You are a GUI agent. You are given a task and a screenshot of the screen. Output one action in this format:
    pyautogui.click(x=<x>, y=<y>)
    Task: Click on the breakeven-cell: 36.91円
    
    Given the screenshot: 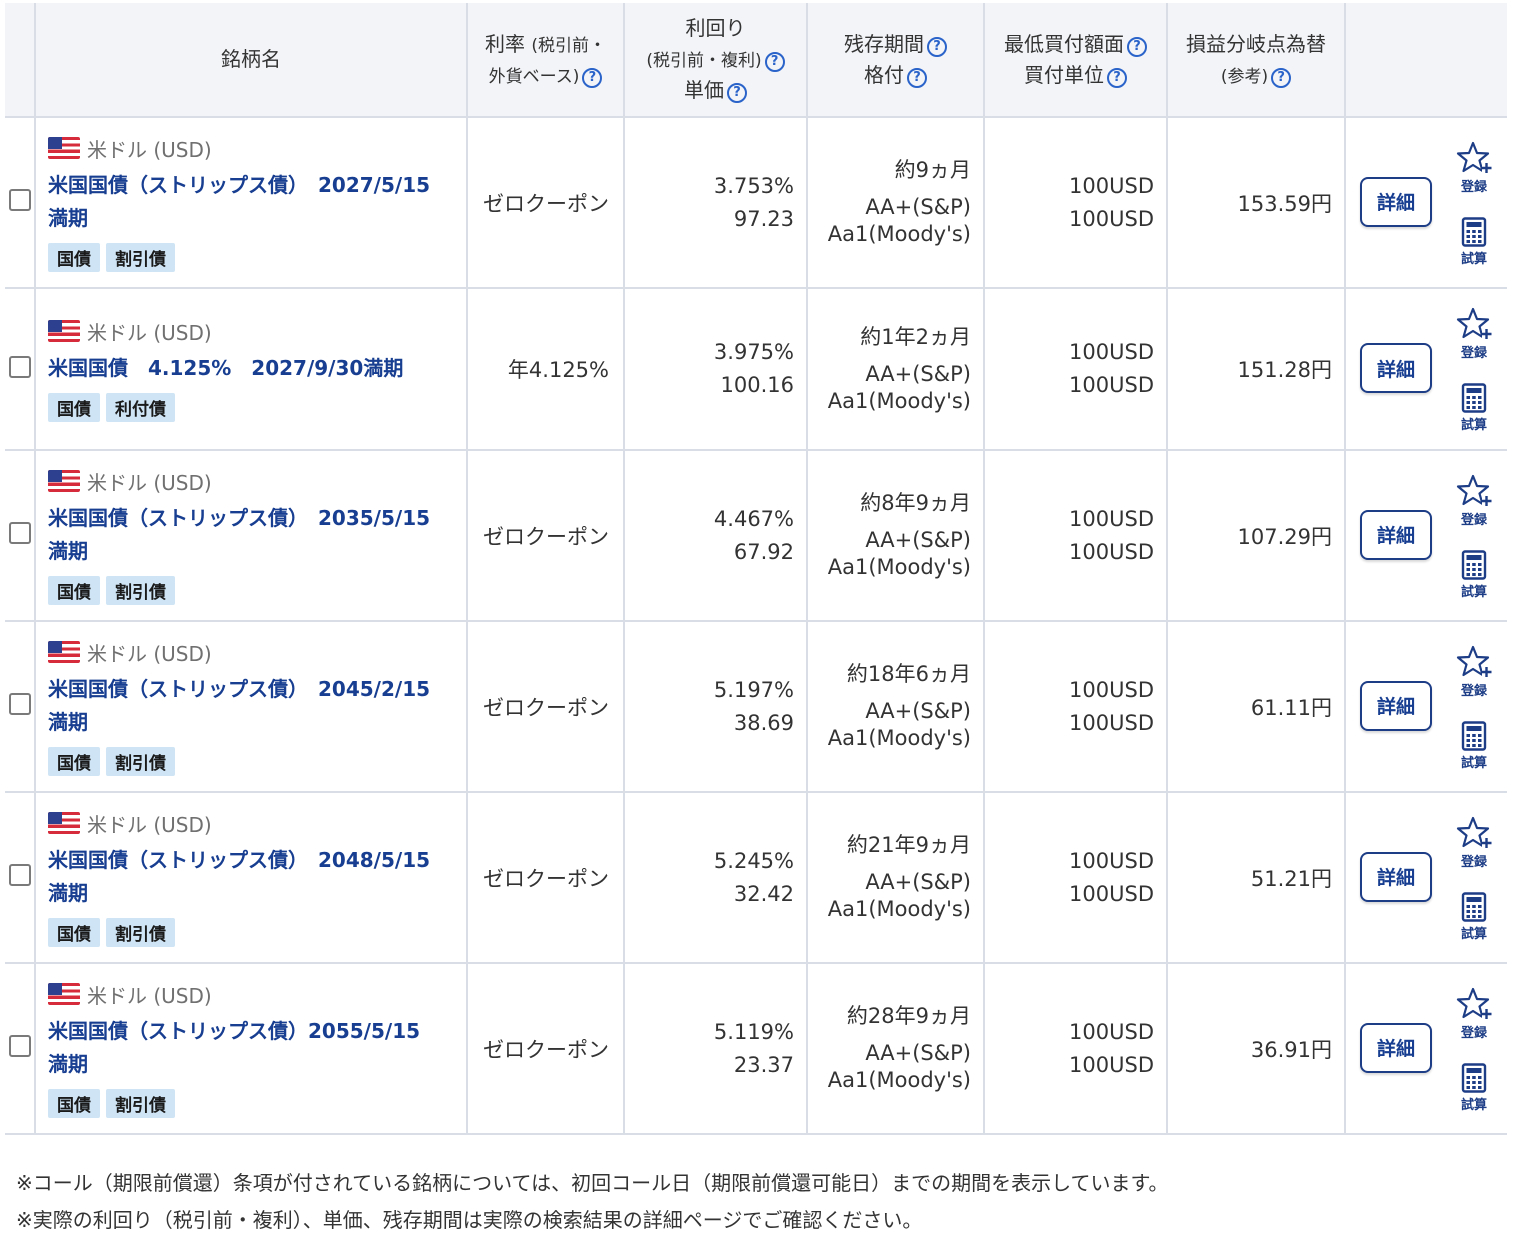 What is the action you would take?
    pyautogui.click(x=1256, y=1049)
    